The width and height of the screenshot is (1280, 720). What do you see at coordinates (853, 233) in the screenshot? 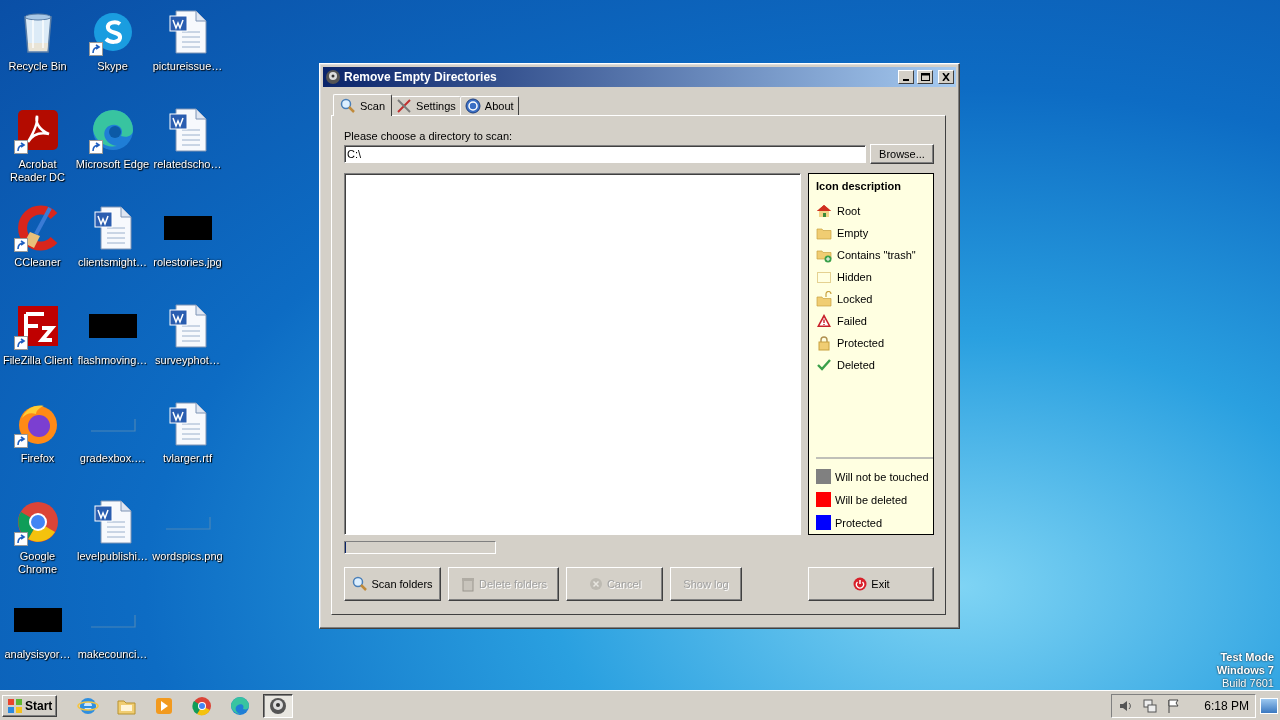
I see `legend-label: Empty` at bounding box center [853, 233].